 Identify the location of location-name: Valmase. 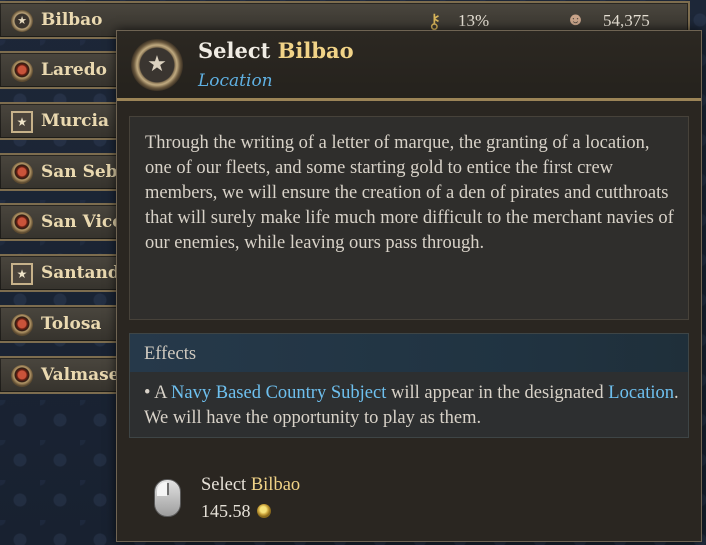
(80, 375).